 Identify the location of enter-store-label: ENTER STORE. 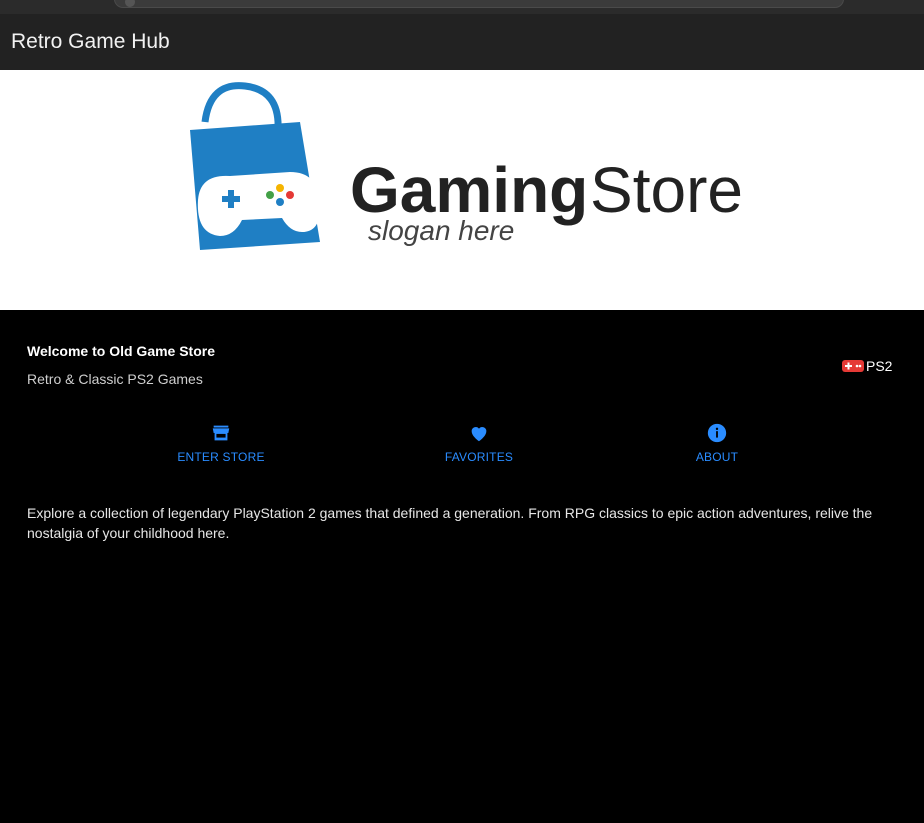
(221, 457).